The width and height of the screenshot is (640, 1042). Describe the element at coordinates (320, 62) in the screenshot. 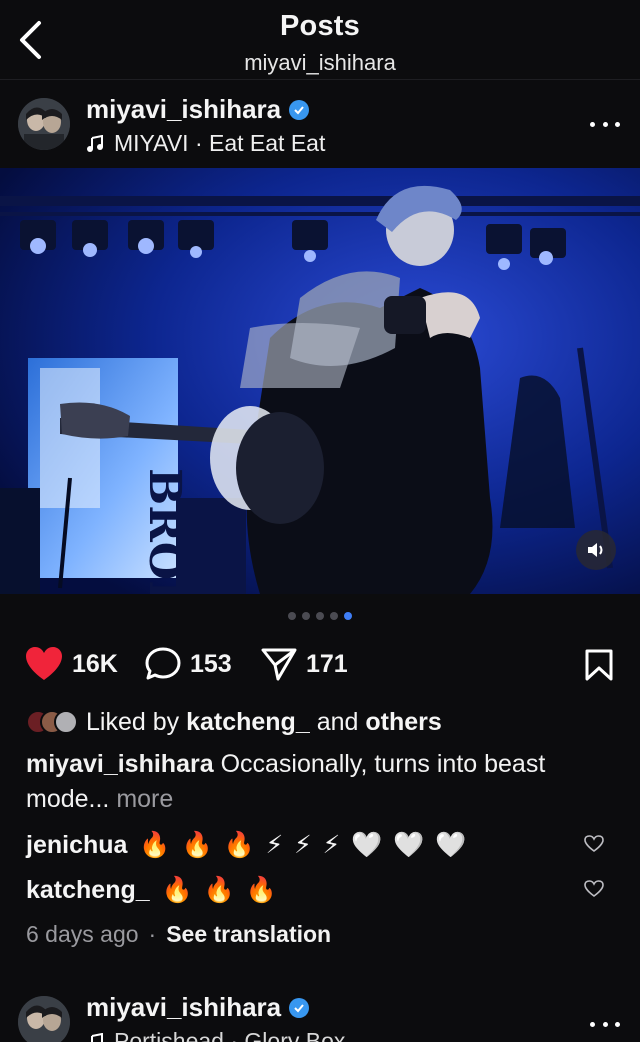

I see `page-subtitle: miyavi_ishihara` at that location.